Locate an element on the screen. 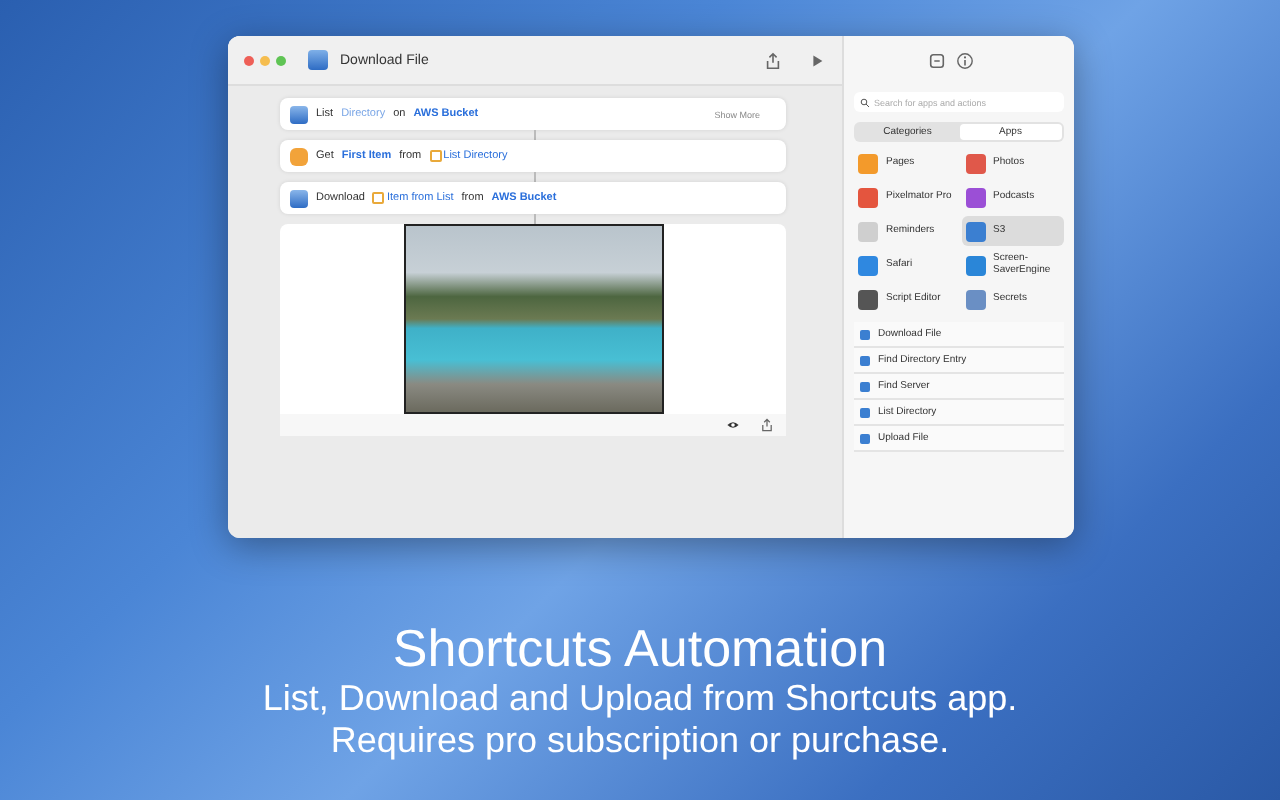 The image size is (1280, 800). caption-text: List, Download and Upload from Shortcuts app. is located at coordinates (640, 699).